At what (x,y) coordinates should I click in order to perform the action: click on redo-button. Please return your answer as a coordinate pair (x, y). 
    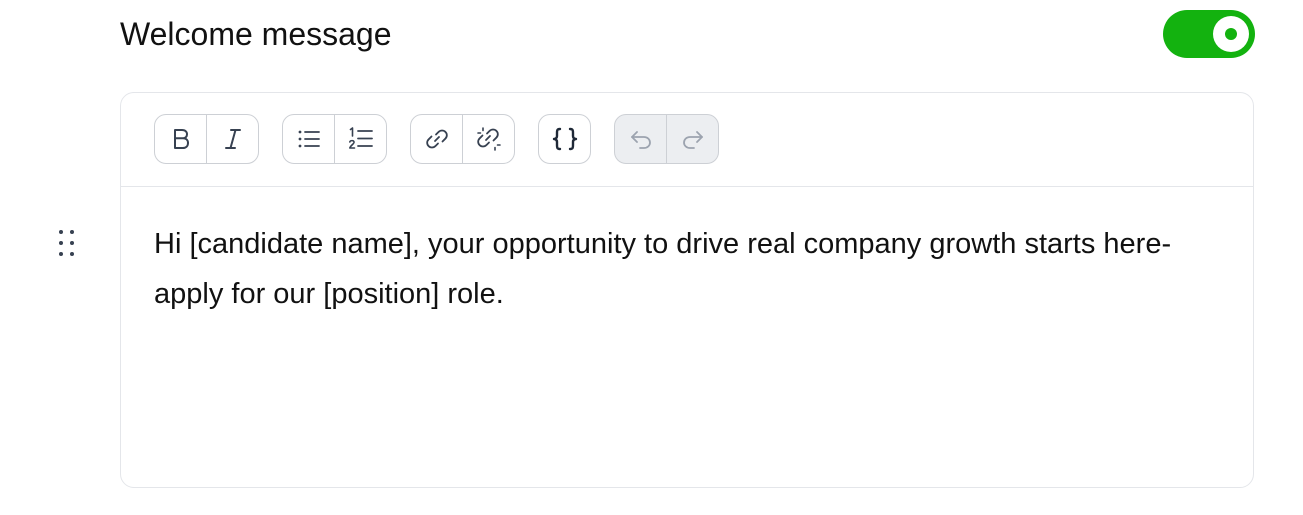
    Looking at the image, I should click on (692, 139).